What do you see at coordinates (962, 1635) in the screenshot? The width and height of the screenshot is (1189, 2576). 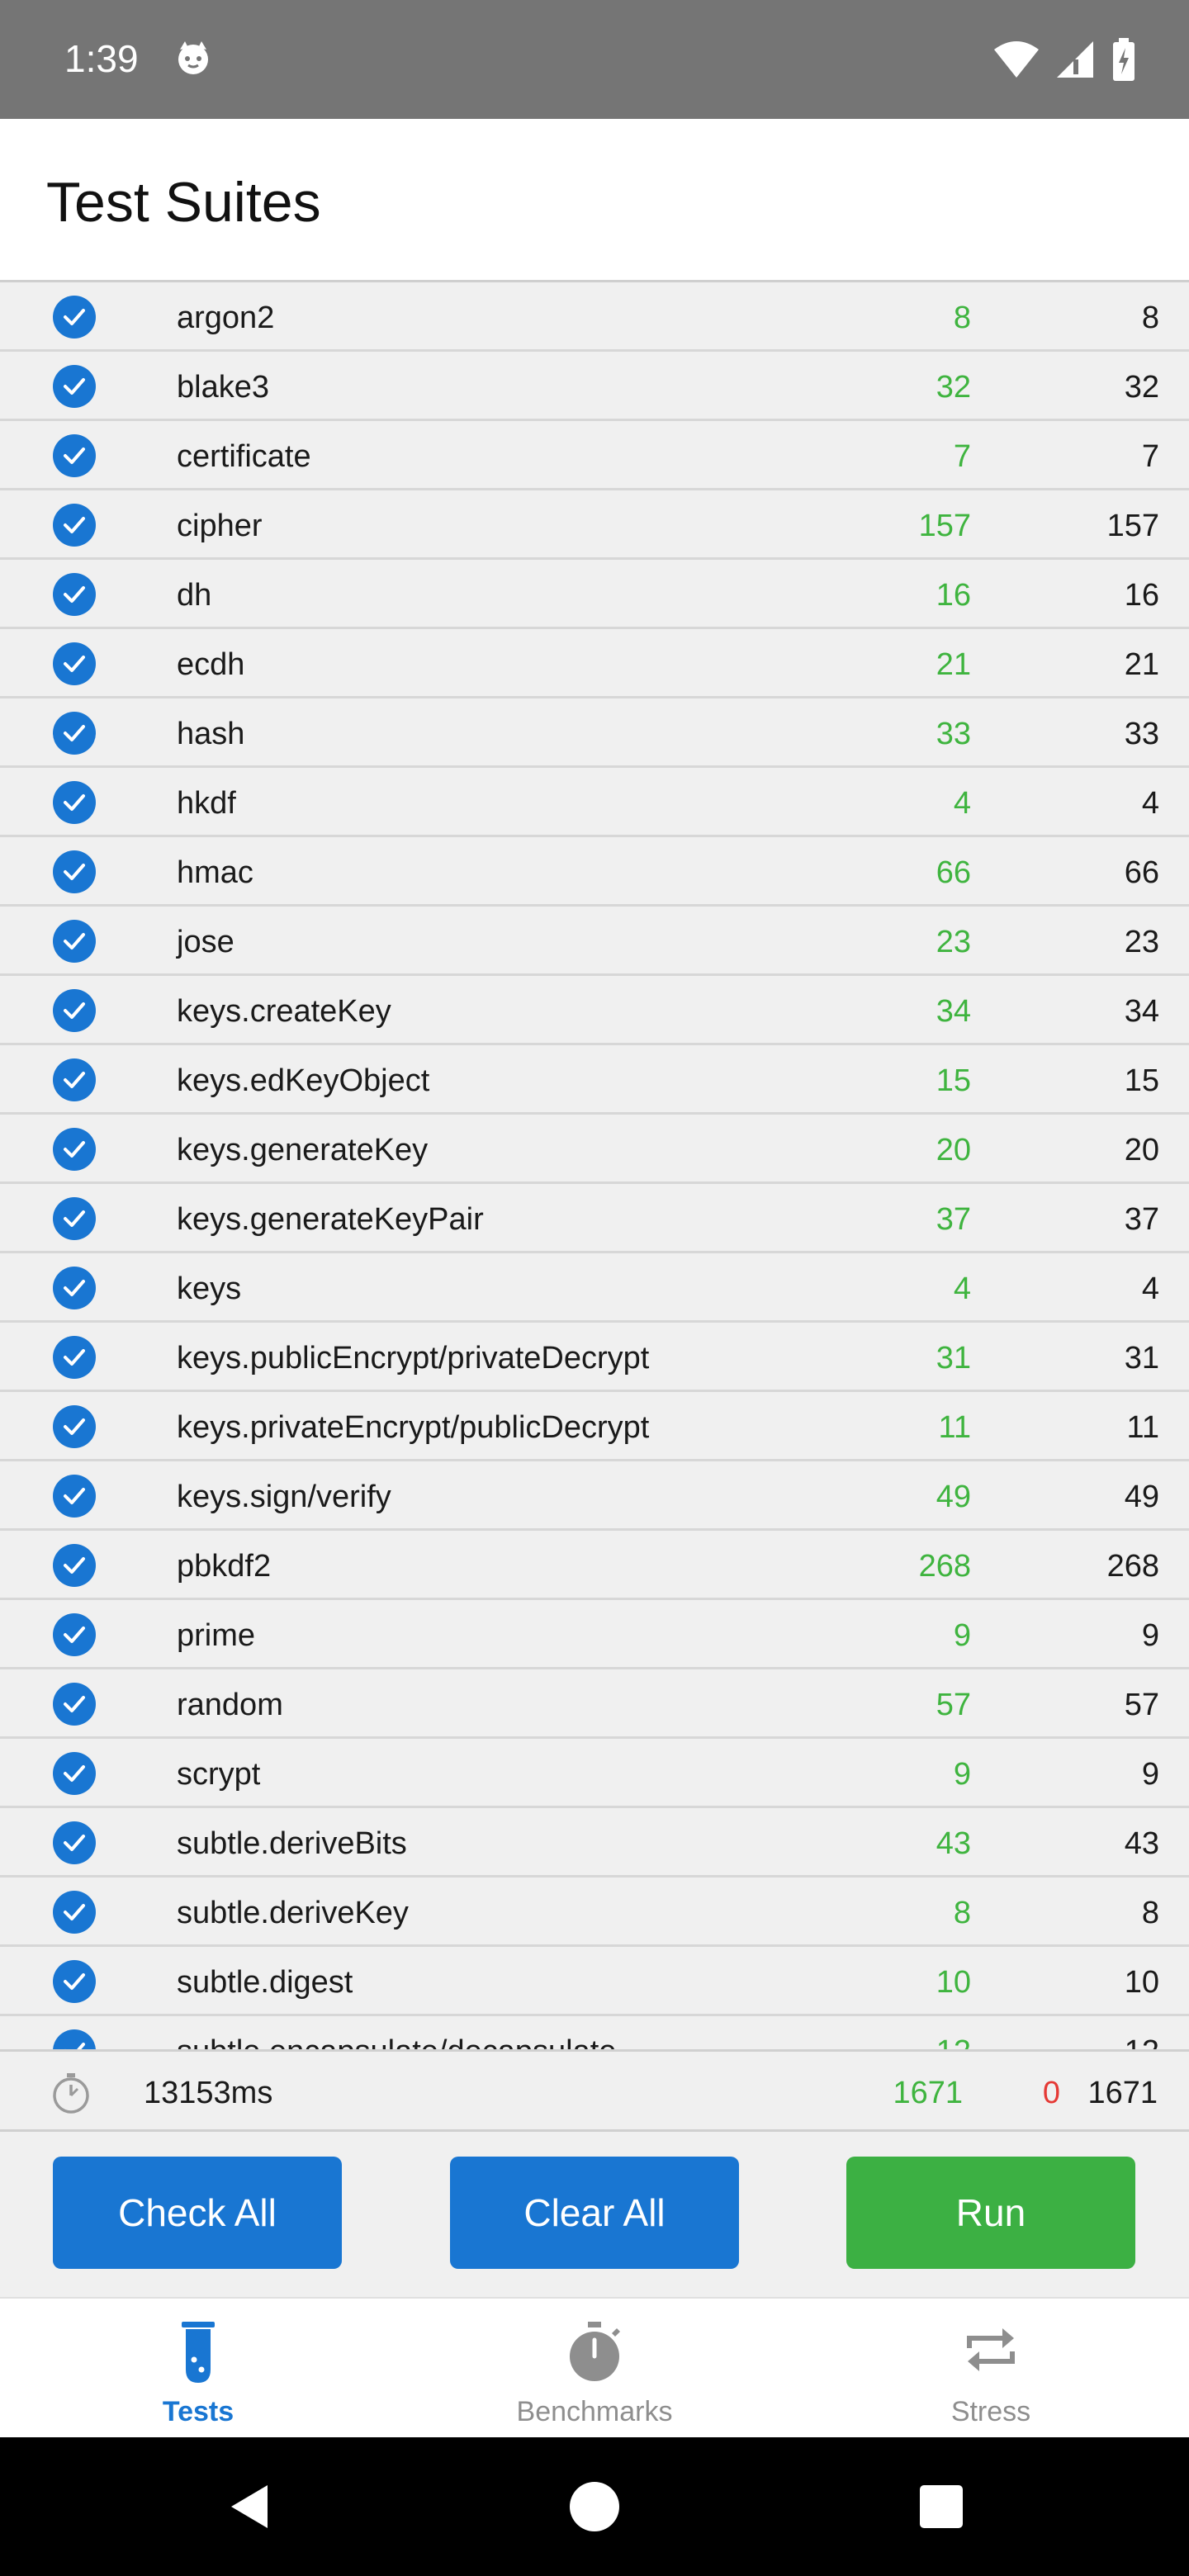 I see `suite-passed-count: 9` at bounding box center [962, 1635].